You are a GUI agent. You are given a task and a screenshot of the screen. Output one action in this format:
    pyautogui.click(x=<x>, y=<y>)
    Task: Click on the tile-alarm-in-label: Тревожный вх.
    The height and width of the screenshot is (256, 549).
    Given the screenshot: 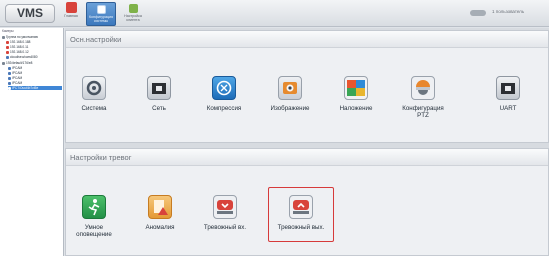 What is the action you would take?
    pyautogui.click(x=225, y=227)
    